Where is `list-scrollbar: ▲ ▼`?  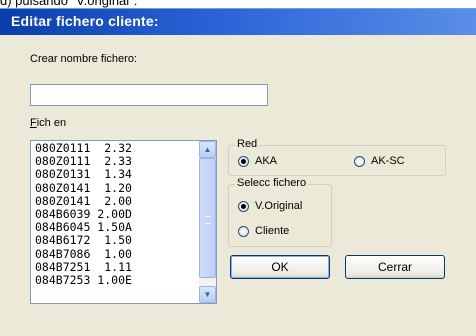
list-scrollbar: ▲ ▼ is located at coordinates (207, 222).